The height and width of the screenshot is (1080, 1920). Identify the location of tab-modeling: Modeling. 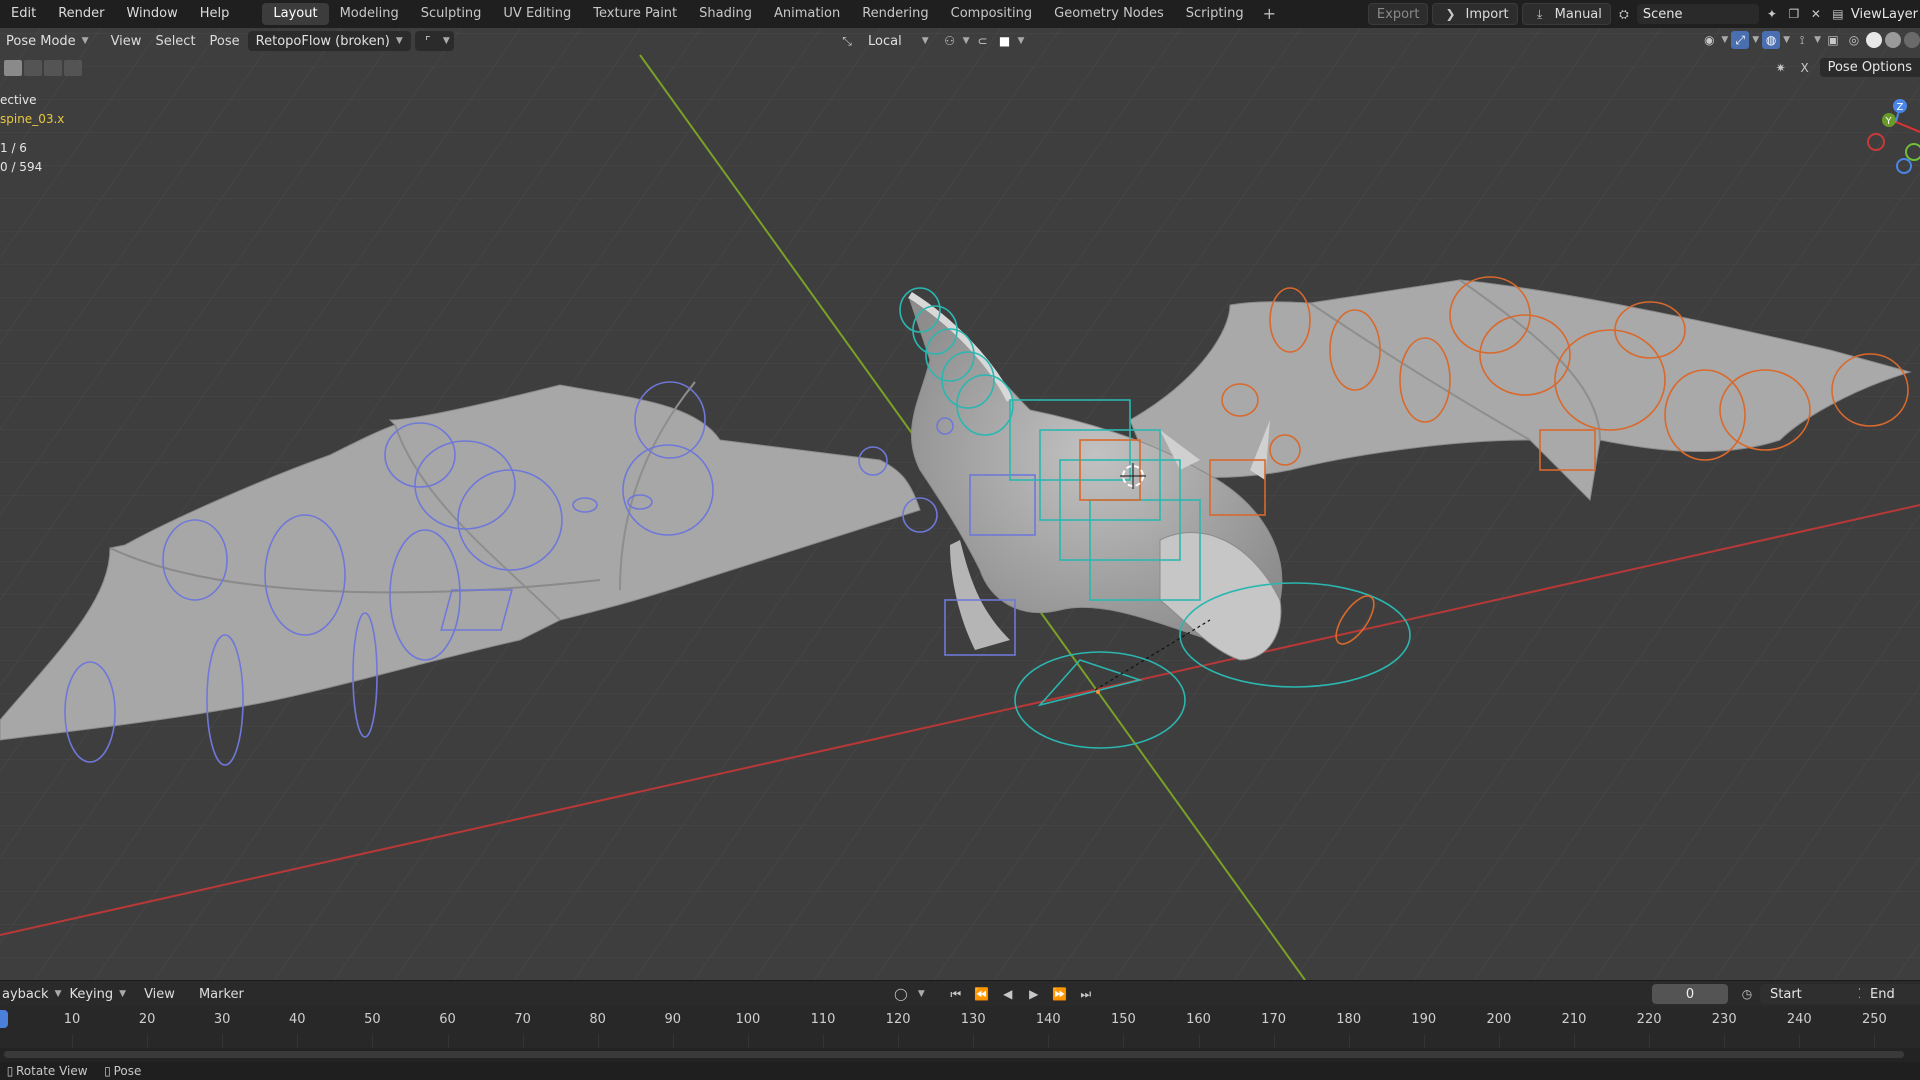
(369, 14).